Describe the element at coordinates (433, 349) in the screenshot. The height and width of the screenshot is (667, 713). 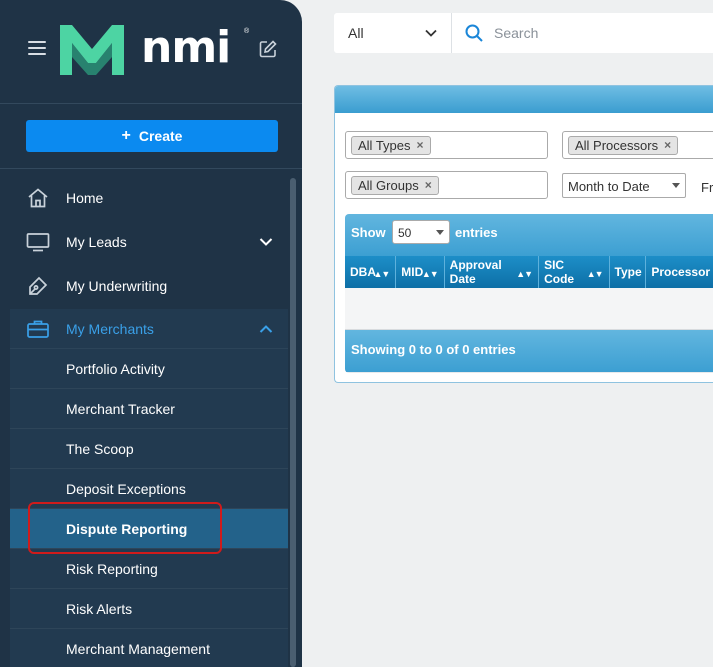
I see `table-info-text: Showing 0 to 0 of 0 entries` at that location.